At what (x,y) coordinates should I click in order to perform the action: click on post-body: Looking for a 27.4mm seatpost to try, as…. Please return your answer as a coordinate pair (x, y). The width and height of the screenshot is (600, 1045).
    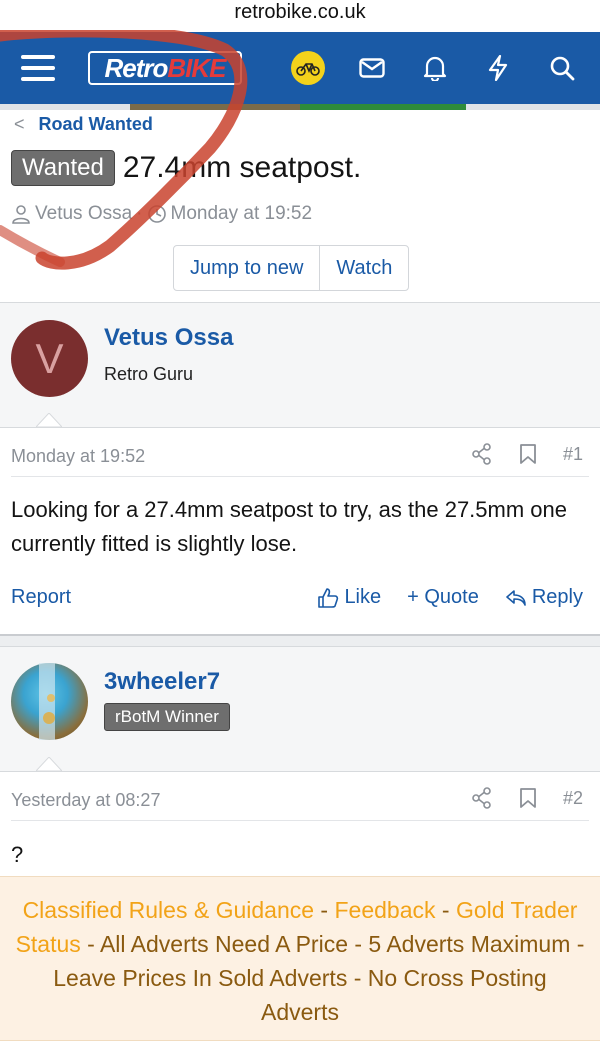
    Looking at the image, I should click on (289, 526).